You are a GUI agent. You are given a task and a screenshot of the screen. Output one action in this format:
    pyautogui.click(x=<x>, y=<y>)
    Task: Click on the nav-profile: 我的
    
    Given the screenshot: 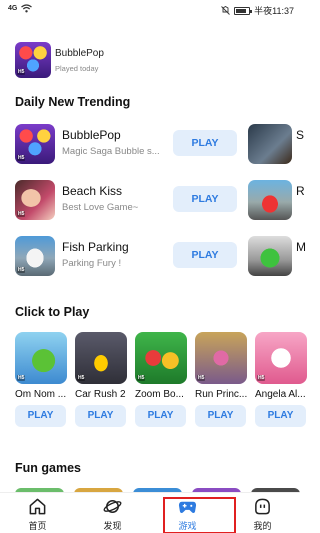 What is the action you would take?
    pyautogui.click(x=262, y=513)
    